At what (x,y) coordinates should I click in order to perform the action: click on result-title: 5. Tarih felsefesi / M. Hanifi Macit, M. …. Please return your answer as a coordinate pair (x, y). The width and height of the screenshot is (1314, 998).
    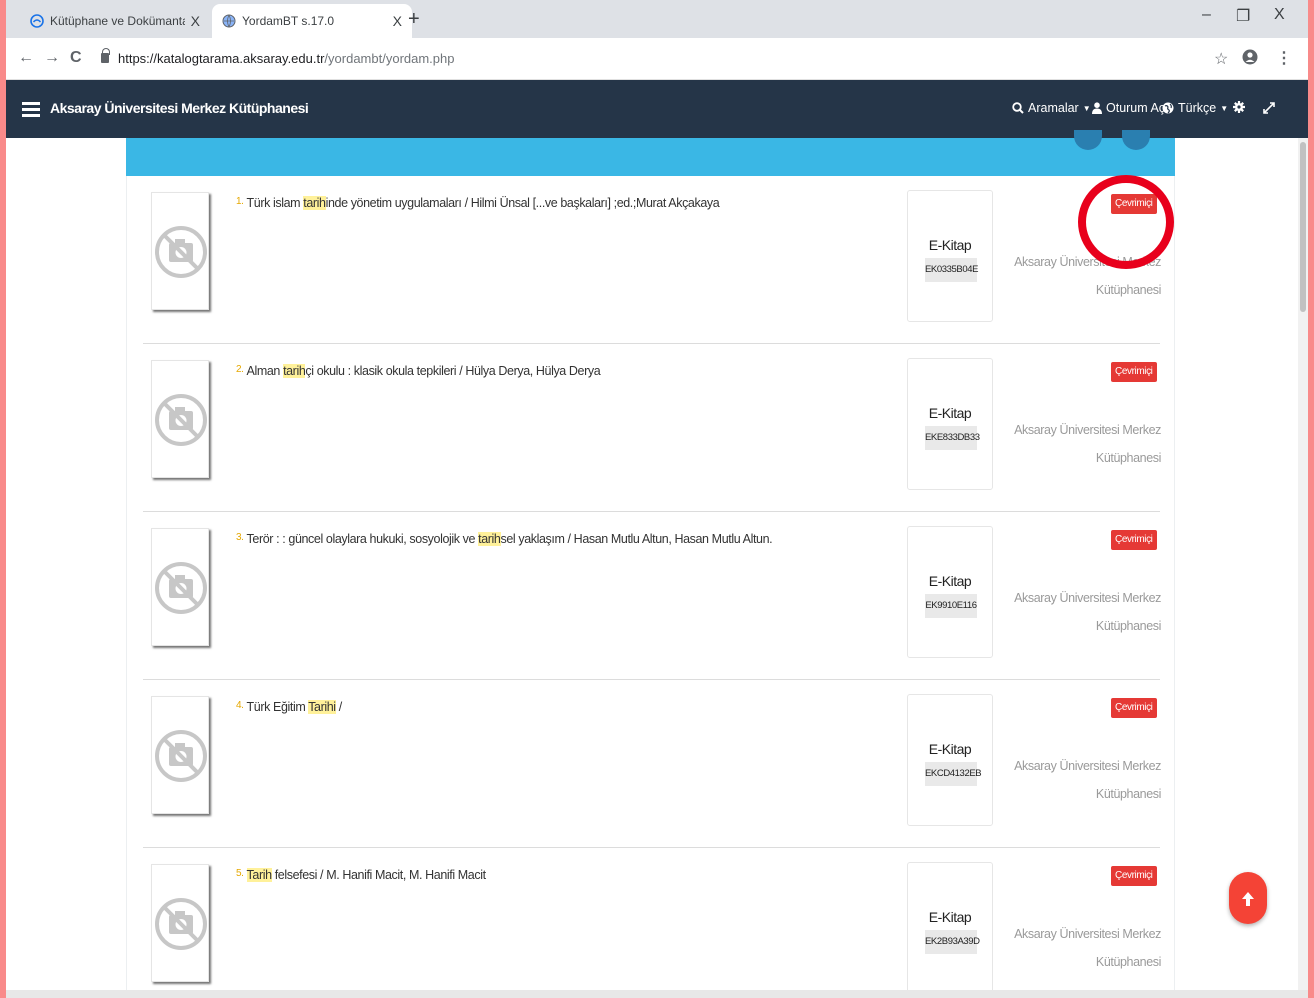
    Looking at the image, I should click on (361, 875).